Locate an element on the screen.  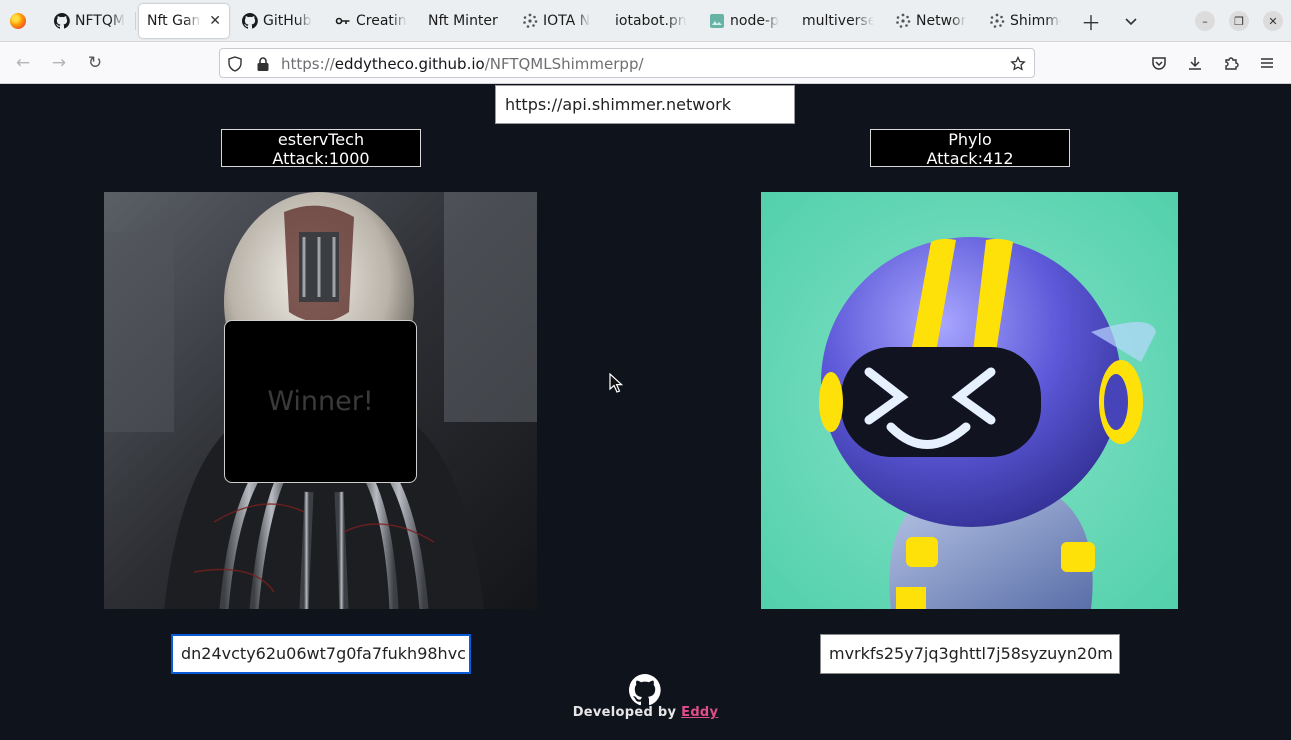
right-player-card: Phylo Attack:412 is located at coordinates (970, 148).